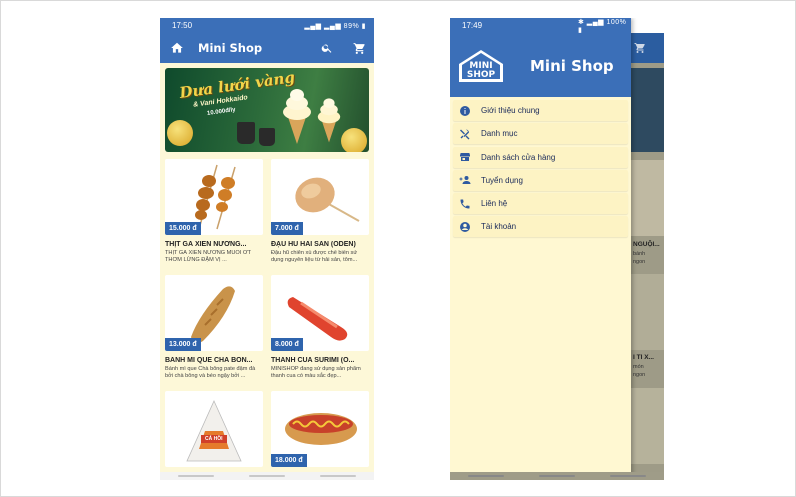 This screenshot has height=497, width=796. Describe the element at coordinates (465, 204) in the screenshot. I see `phone-icon` at that location.